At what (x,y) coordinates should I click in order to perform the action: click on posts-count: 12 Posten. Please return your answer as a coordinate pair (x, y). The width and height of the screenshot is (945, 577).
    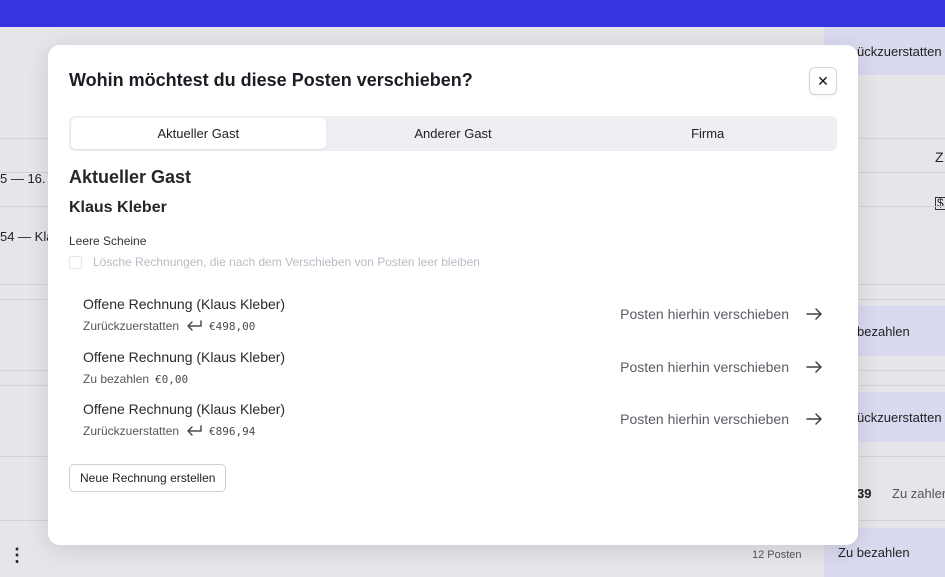
    Looking at the image, I should click on (777, 555).